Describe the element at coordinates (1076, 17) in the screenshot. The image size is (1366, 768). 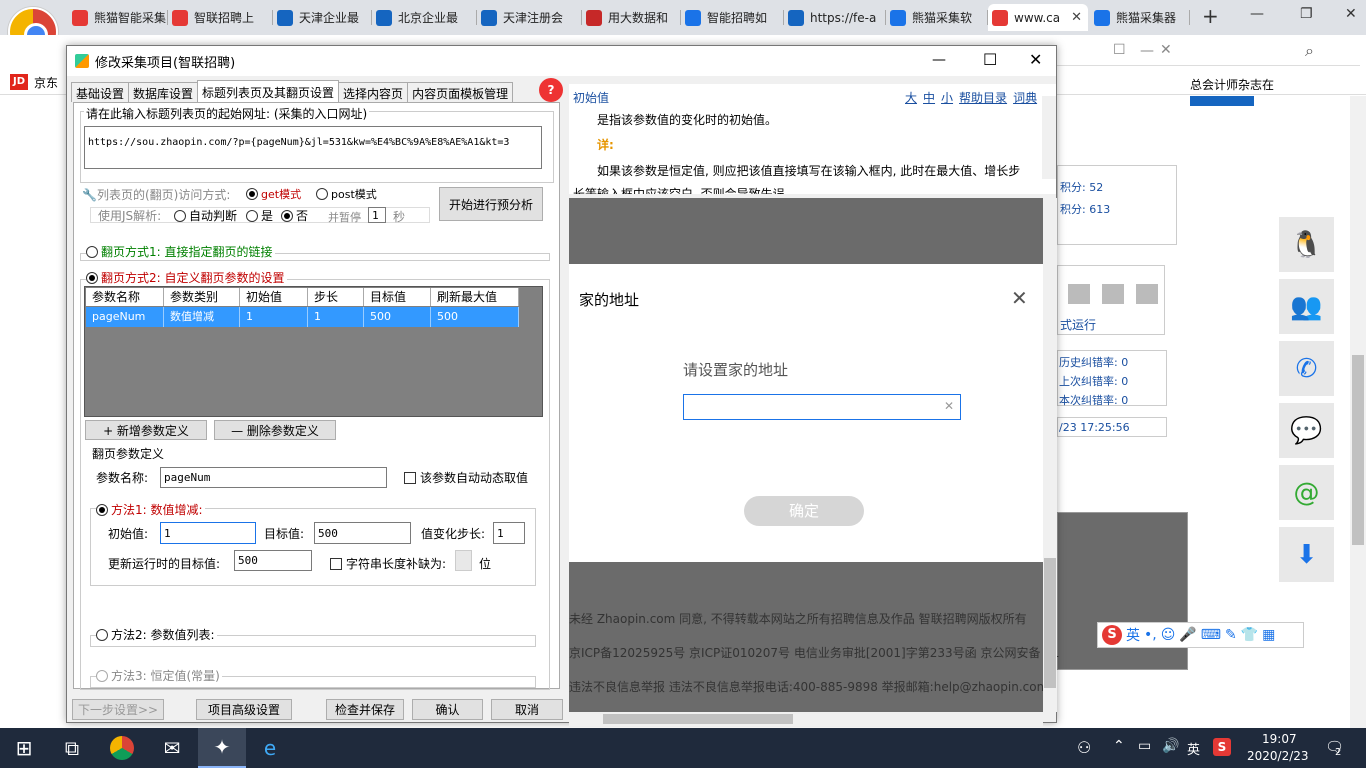
I see `tab-close-icon: ✕` at that location.